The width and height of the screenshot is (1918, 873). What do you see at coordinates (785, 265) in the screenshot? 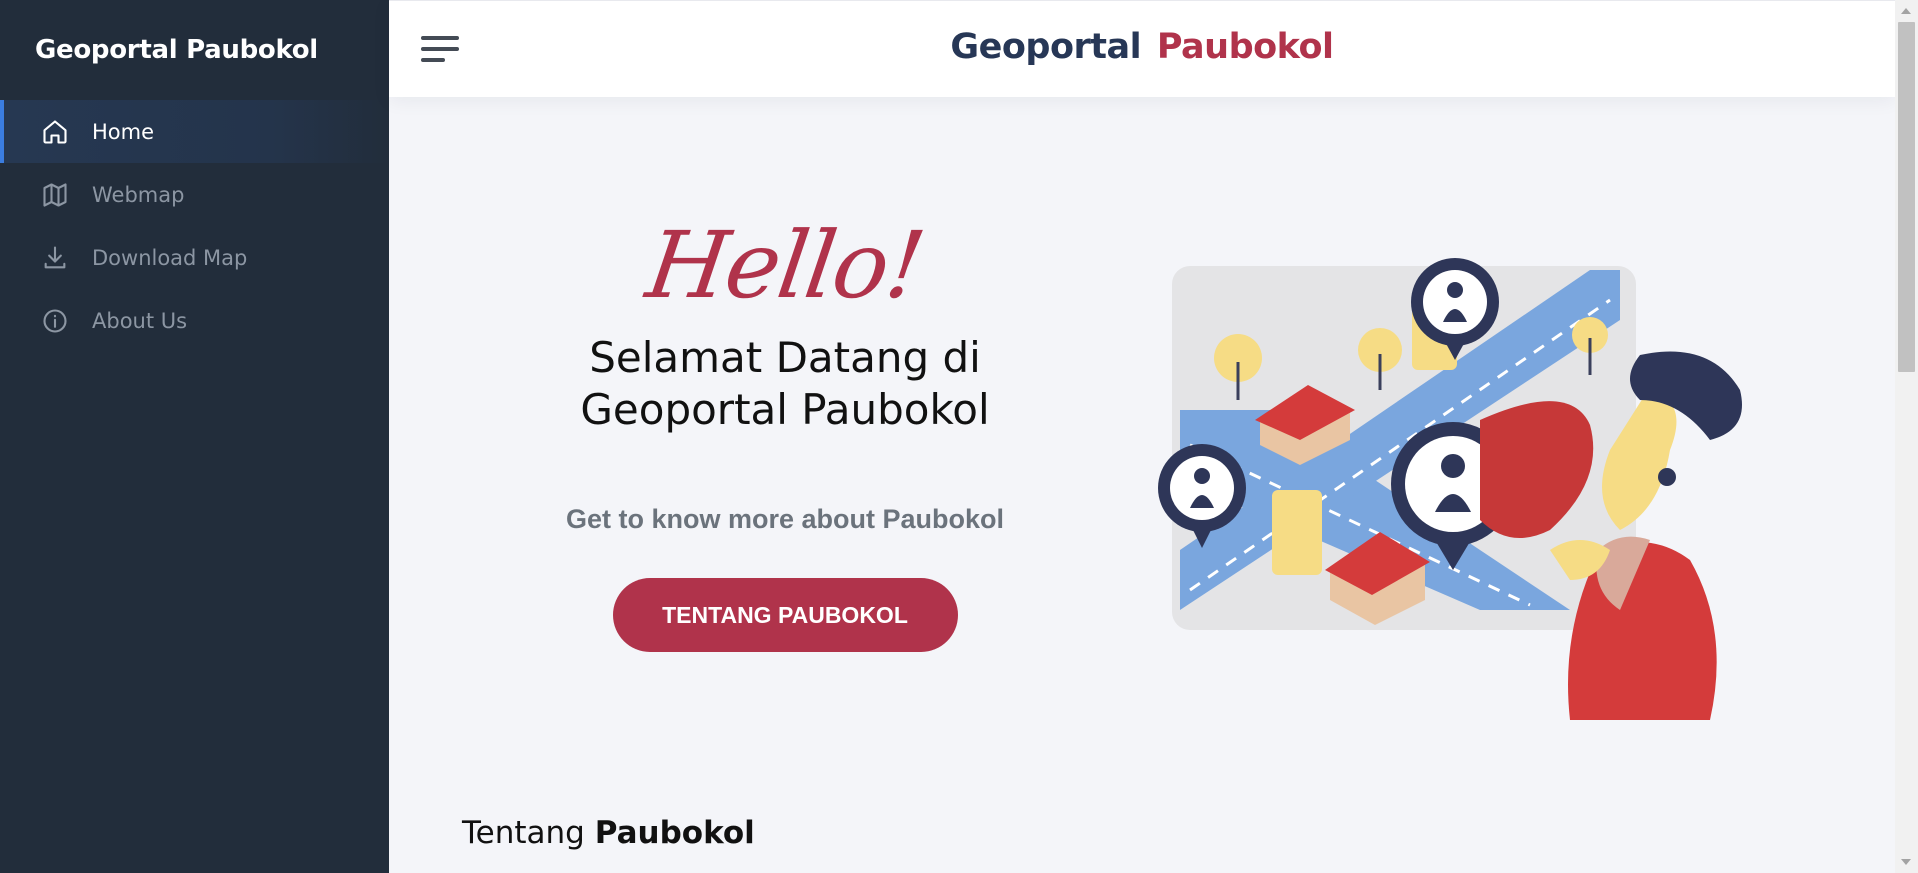
I see `hello-greeting: Hello!` at bounding box center [785, 265].